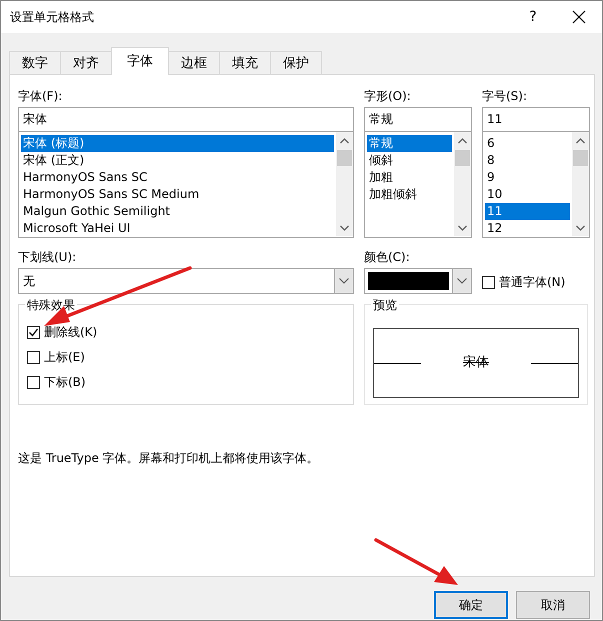  Describe the element at coordinates (64, 357) in the screenshot. I see `checkbox-label: 上标(E)` at that location.